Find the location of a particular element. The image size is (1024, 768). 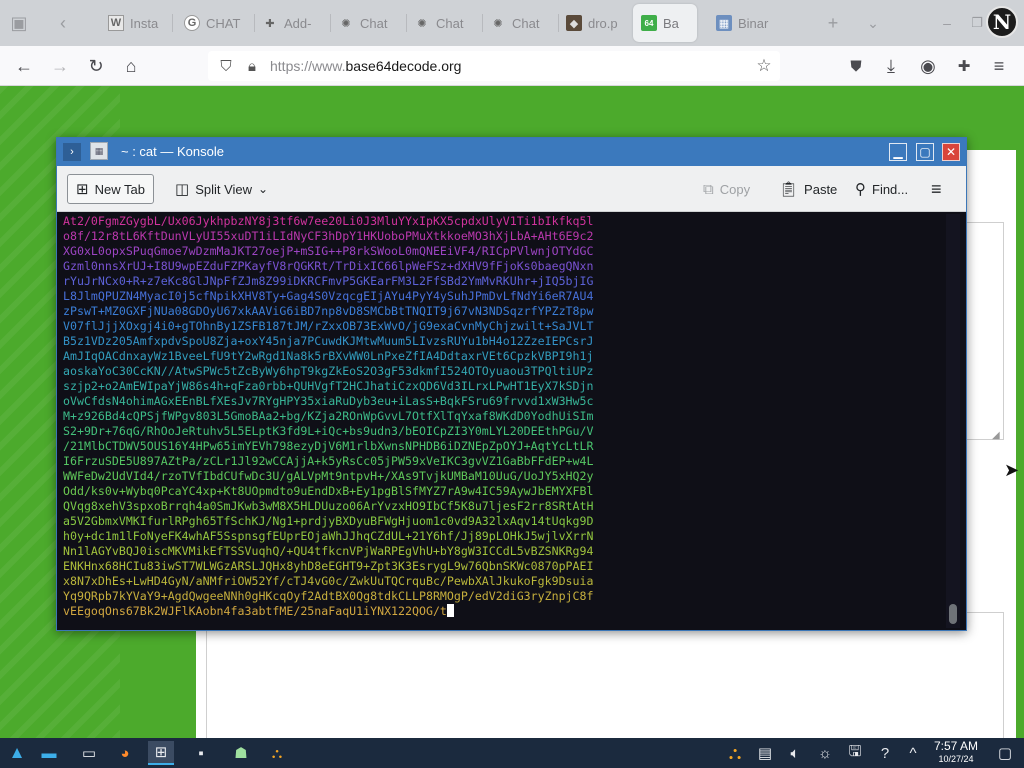

tab-3: ✺ Chat is located at coordinates (367, 23).